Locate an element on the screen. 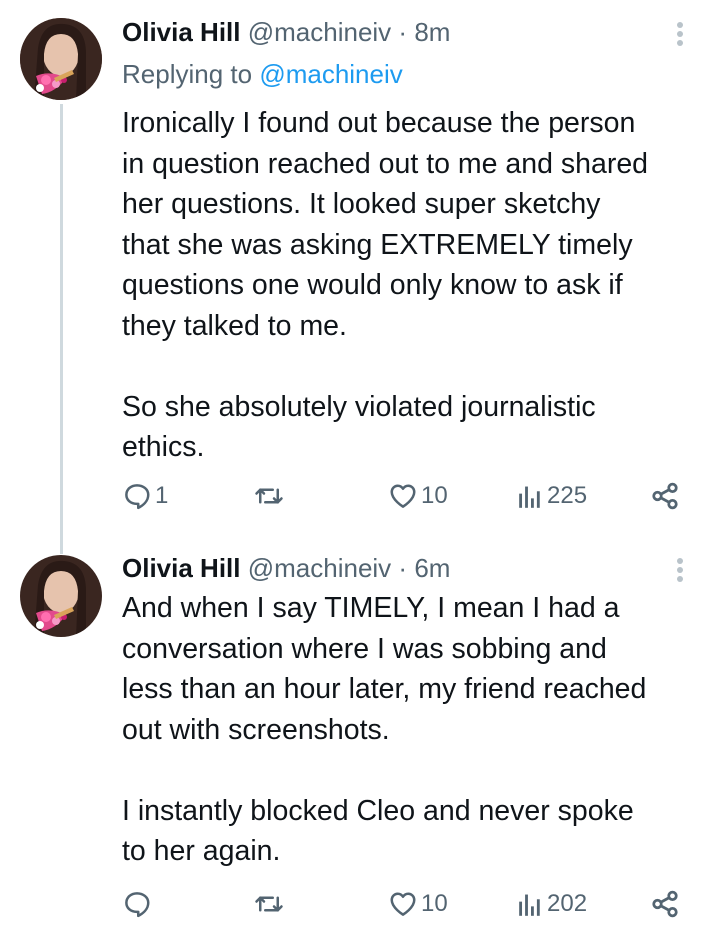  views-button: 202 is located at coordinates (552, 904).